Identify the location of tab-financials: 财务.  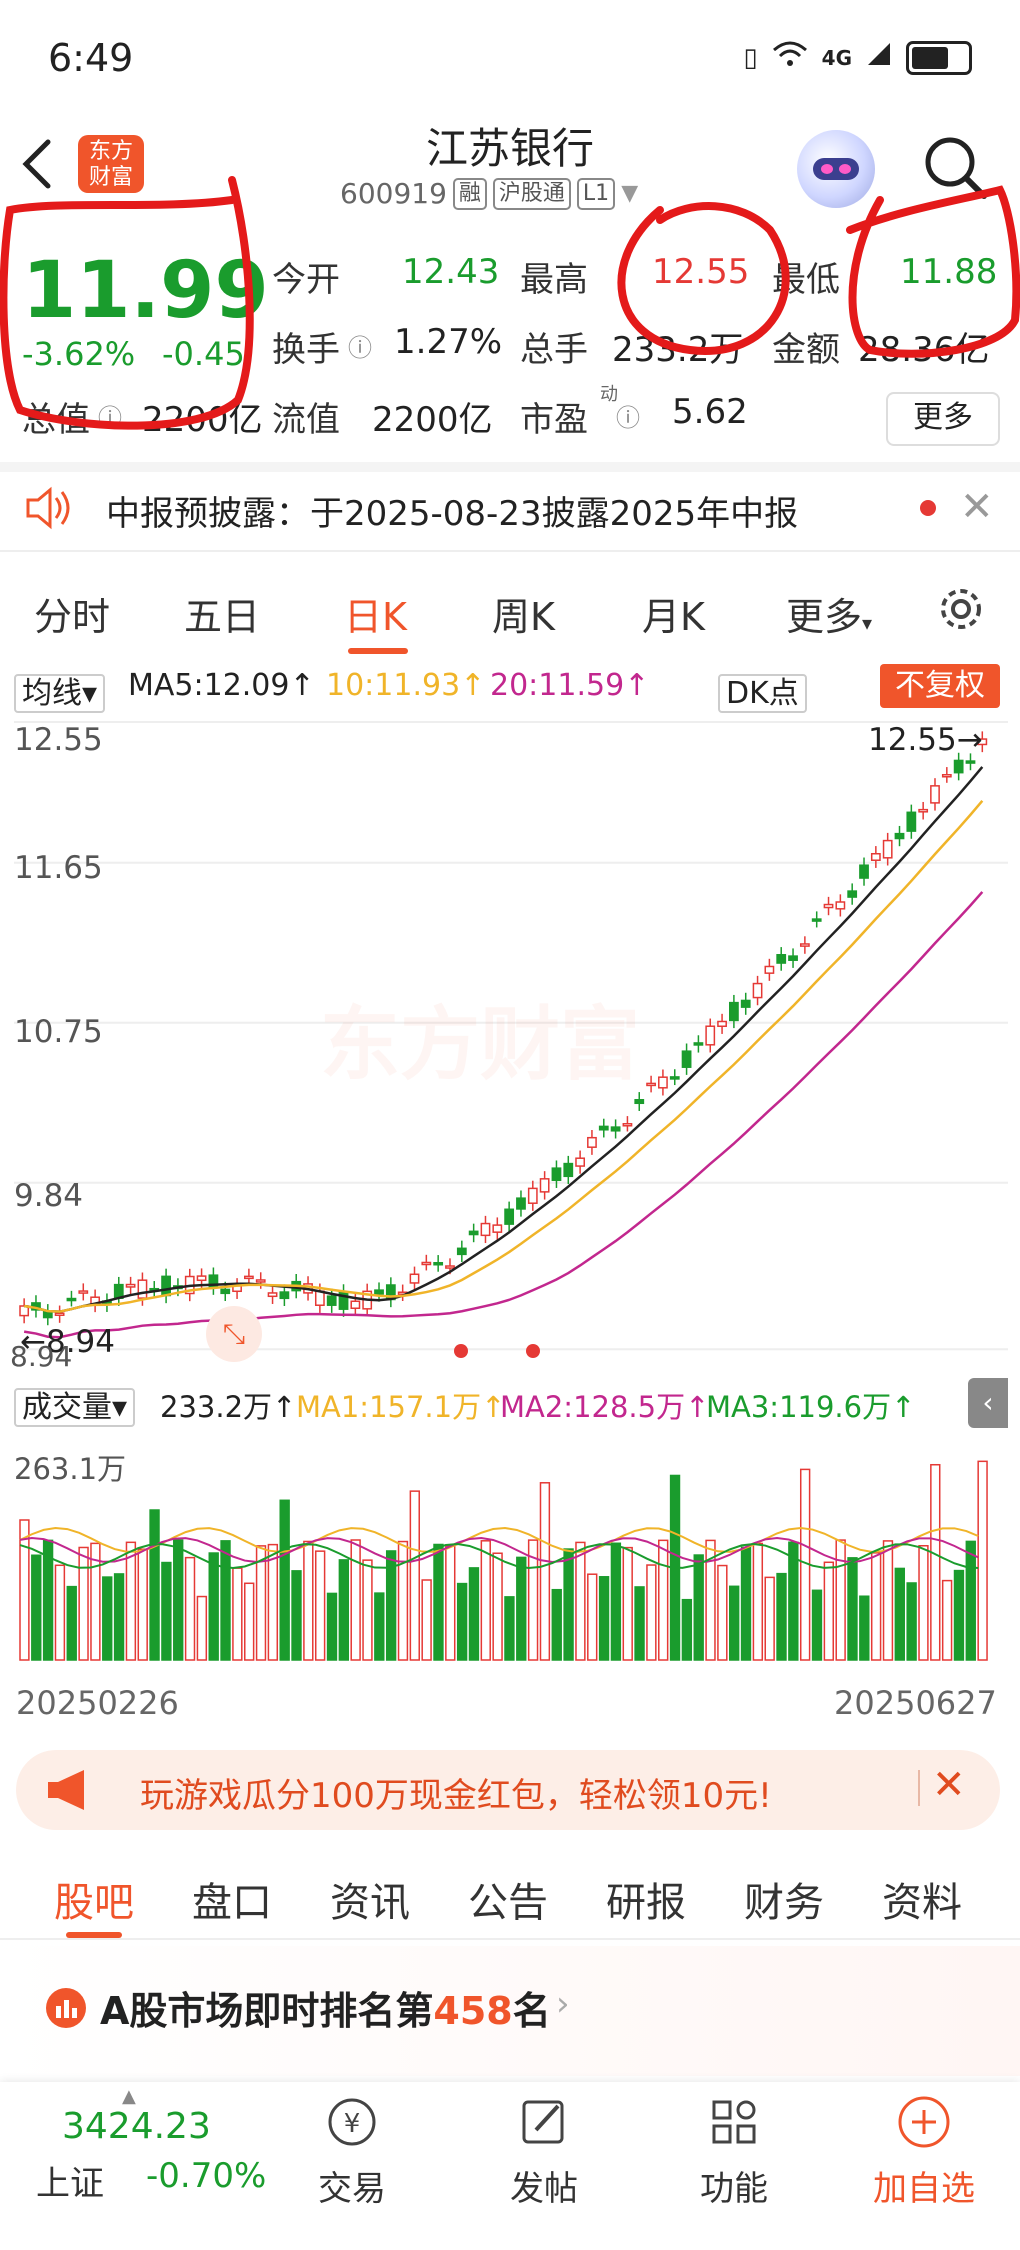
(784, 1899).